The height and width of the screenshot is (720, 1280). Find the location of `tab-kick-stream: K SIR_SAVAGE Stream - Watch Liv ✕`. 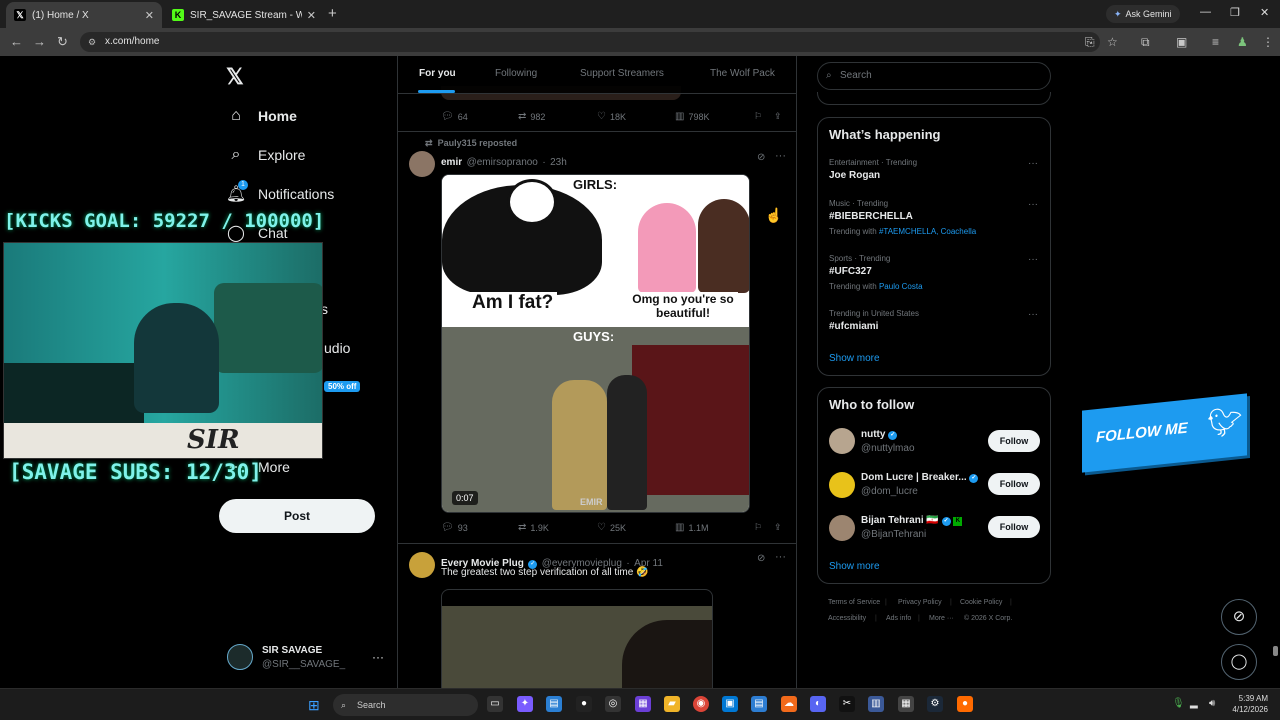

tab-kick-stream: K SIR_SAVAGE Stream - Watch Liv ✕ is located at coordinates (244, 15).